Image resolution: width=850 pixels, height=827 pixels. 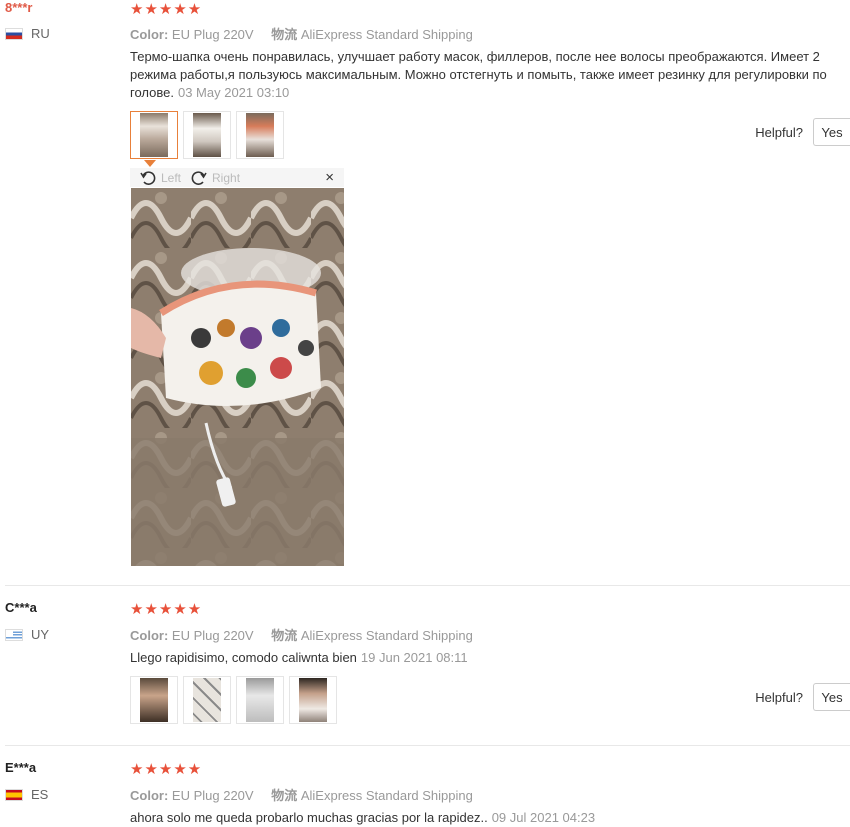 I want to click on uruguay-flag-icon, so click(x=14, y=634).